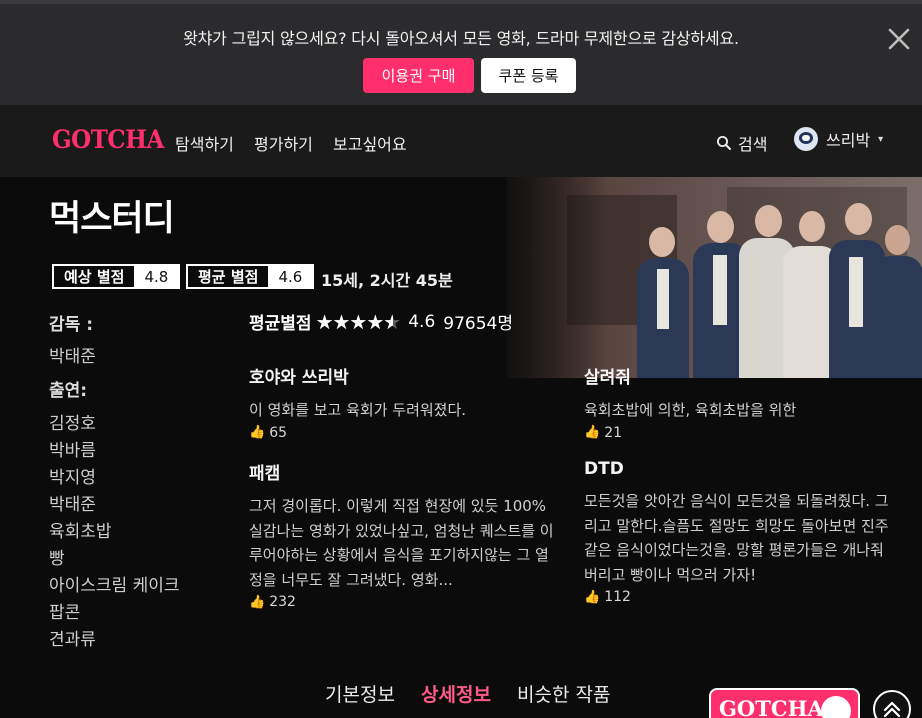  Describe the element at coordinates (71, 325) in the screenshot. I see `director-heading: 감독 :` at that location.